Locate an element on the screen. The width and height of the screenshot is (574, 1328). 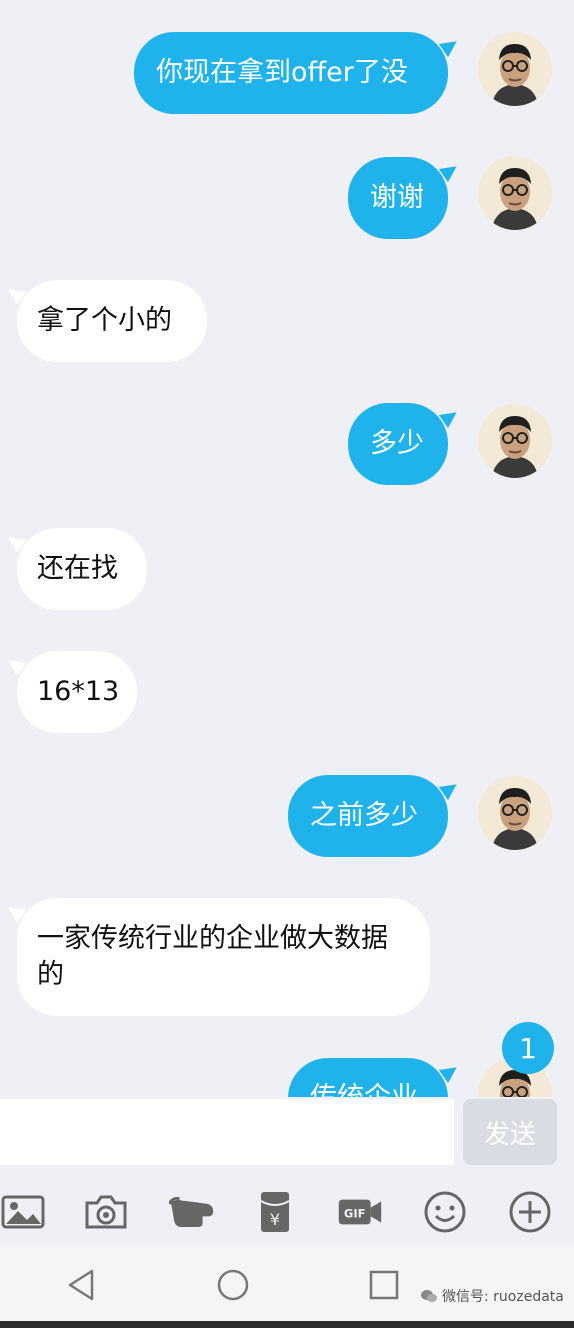
message-bubble-sent: 谢谢 is located at coordinates (405, 198).